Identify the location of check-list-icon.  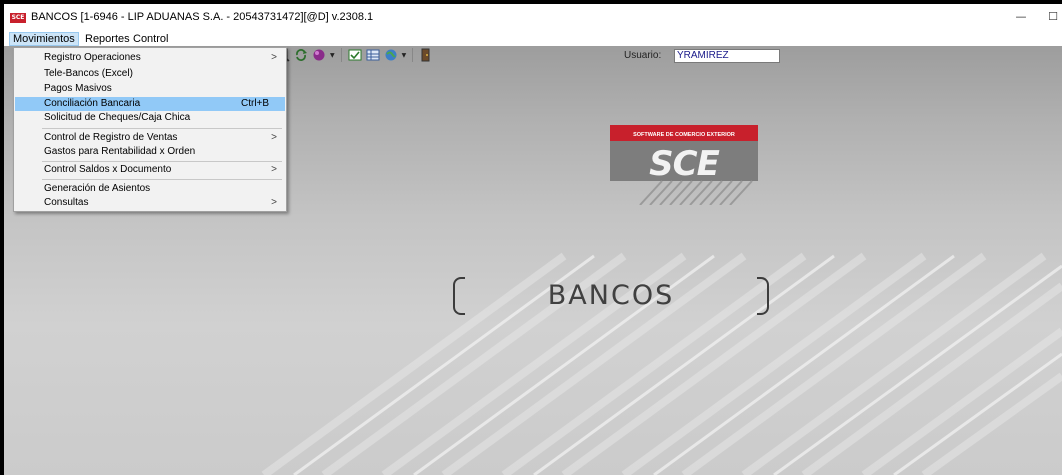
(355, 55).